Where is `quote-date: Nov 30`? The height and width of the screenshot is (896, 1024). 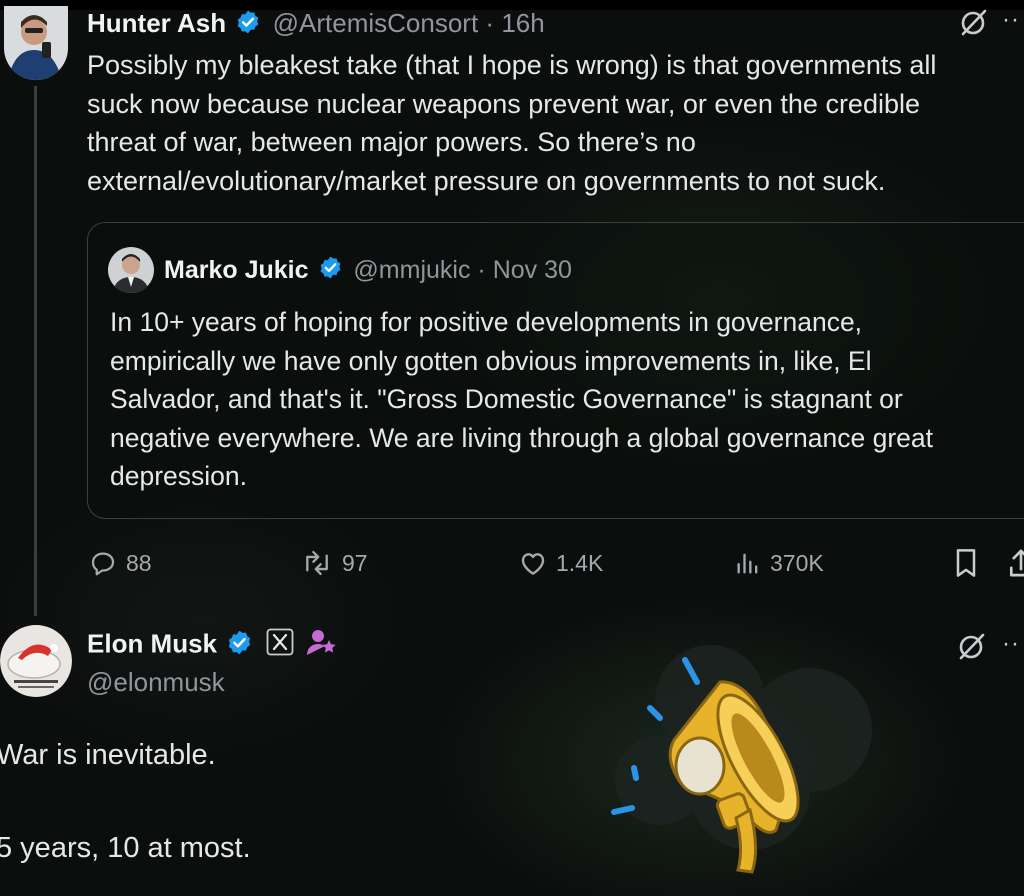
quote-date: Nov 30 is located at coordinates (532, 270).